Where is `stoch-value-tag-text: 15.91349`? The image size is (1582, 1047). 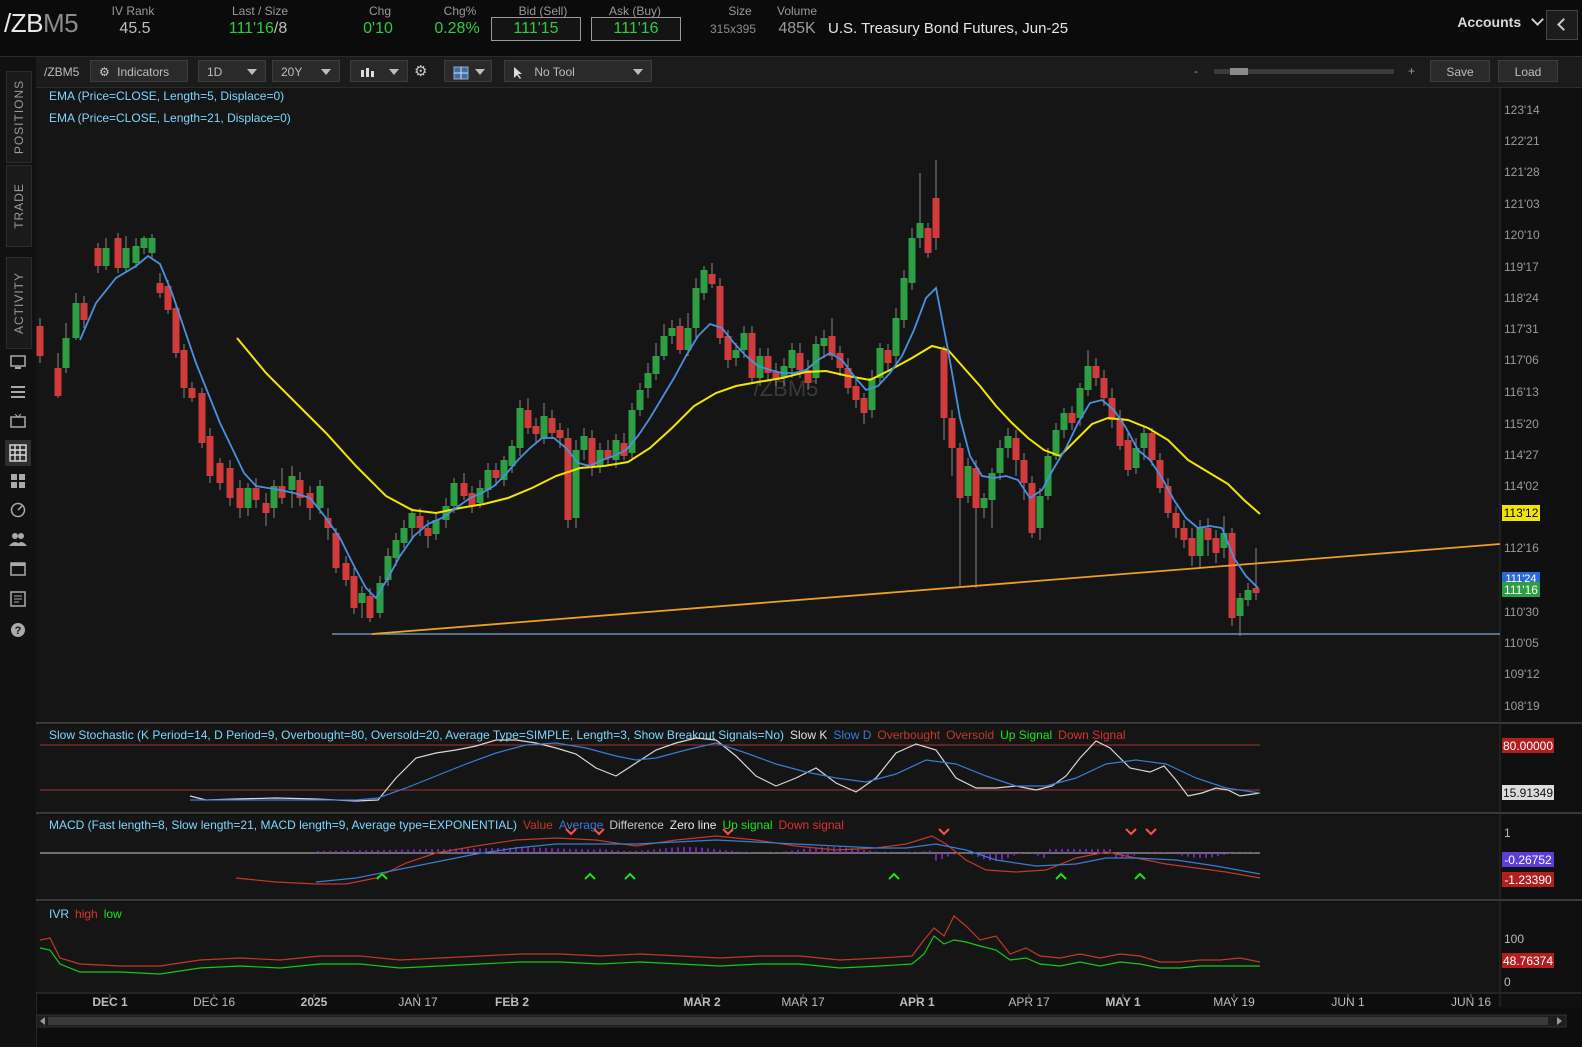
stoch-value-tag-text: 15.91349 is located at coordinates (1528, 793).